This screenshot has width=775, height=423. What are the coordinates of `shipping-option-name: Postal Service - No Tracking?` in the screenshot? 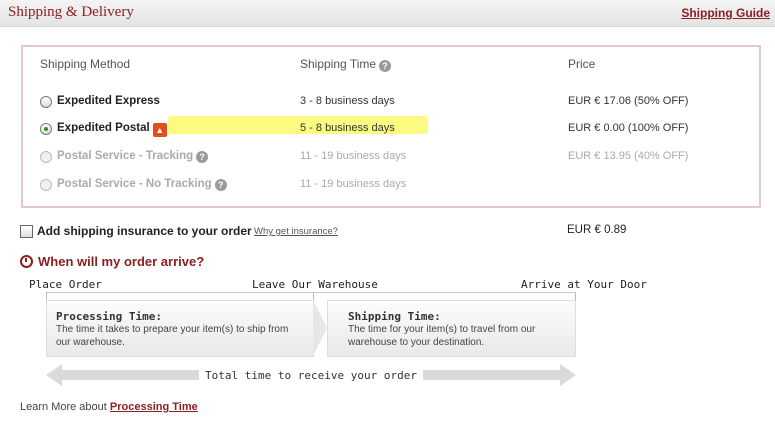 It's located at (142, 184).